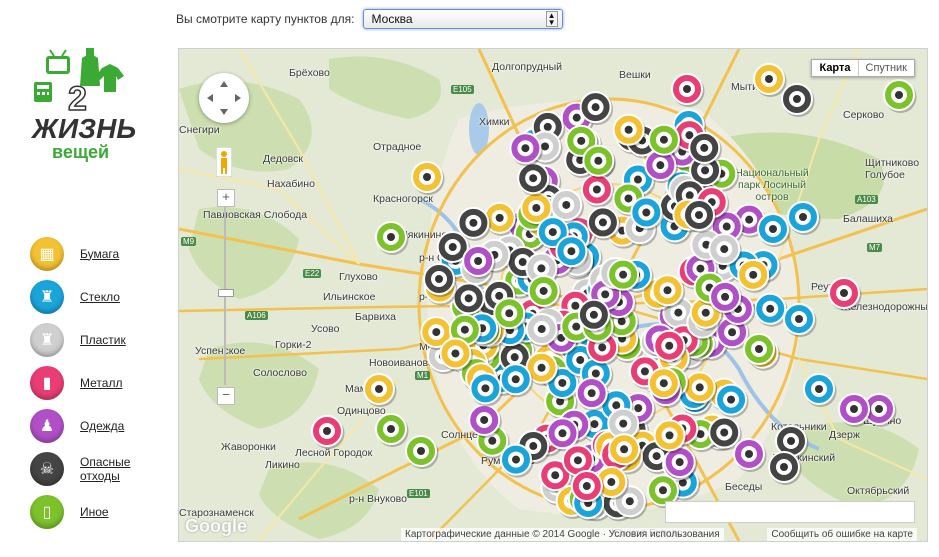 This screenshot has height=557, width=939. Describe the element at coordinates (100, 253) in the screenshot. I see `legend-item-label: Бумага` at that location.